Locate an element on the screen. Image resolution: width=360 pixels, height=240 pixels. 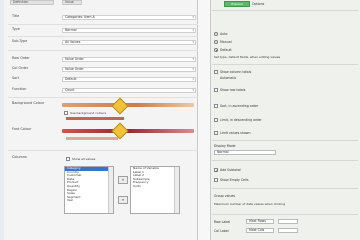
row-totals-checkbox is located at coordinates (216, 90).